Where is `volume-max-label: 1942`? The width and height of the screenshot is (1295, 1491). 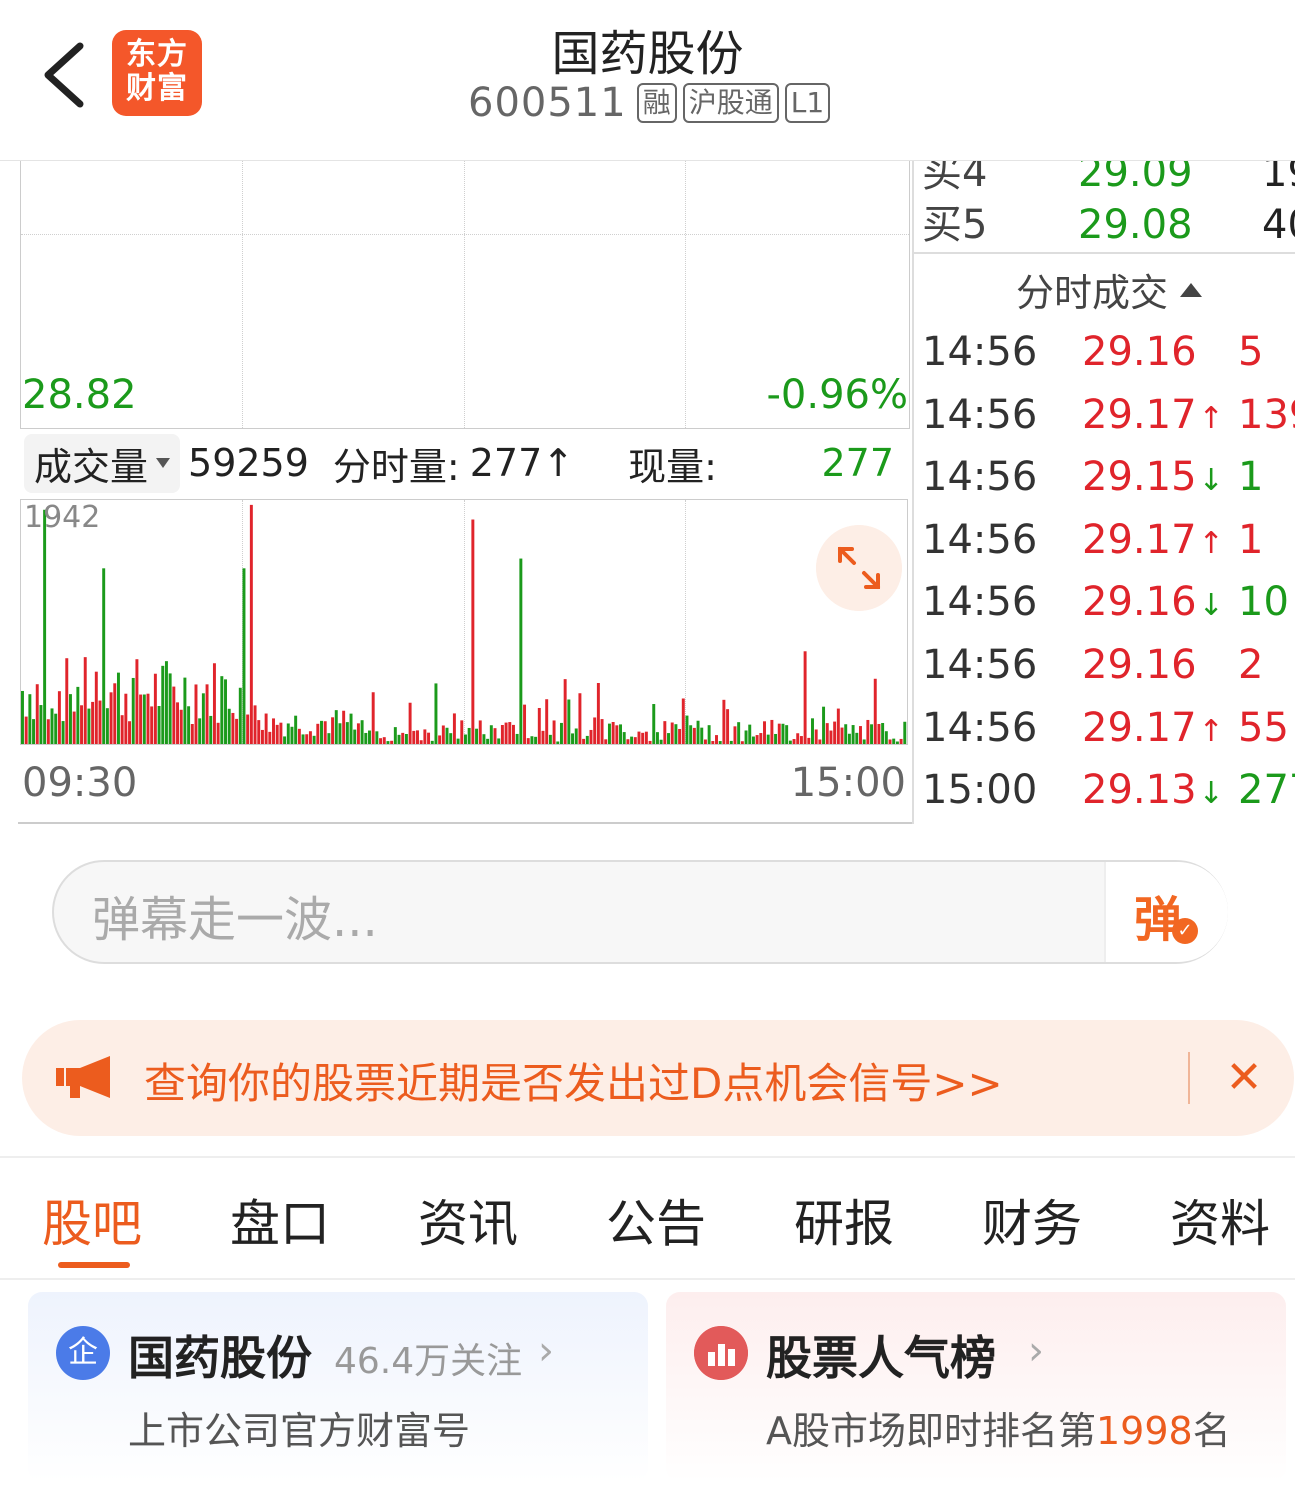 volume-max-label: 1942 is located at coordinates (62, 517).